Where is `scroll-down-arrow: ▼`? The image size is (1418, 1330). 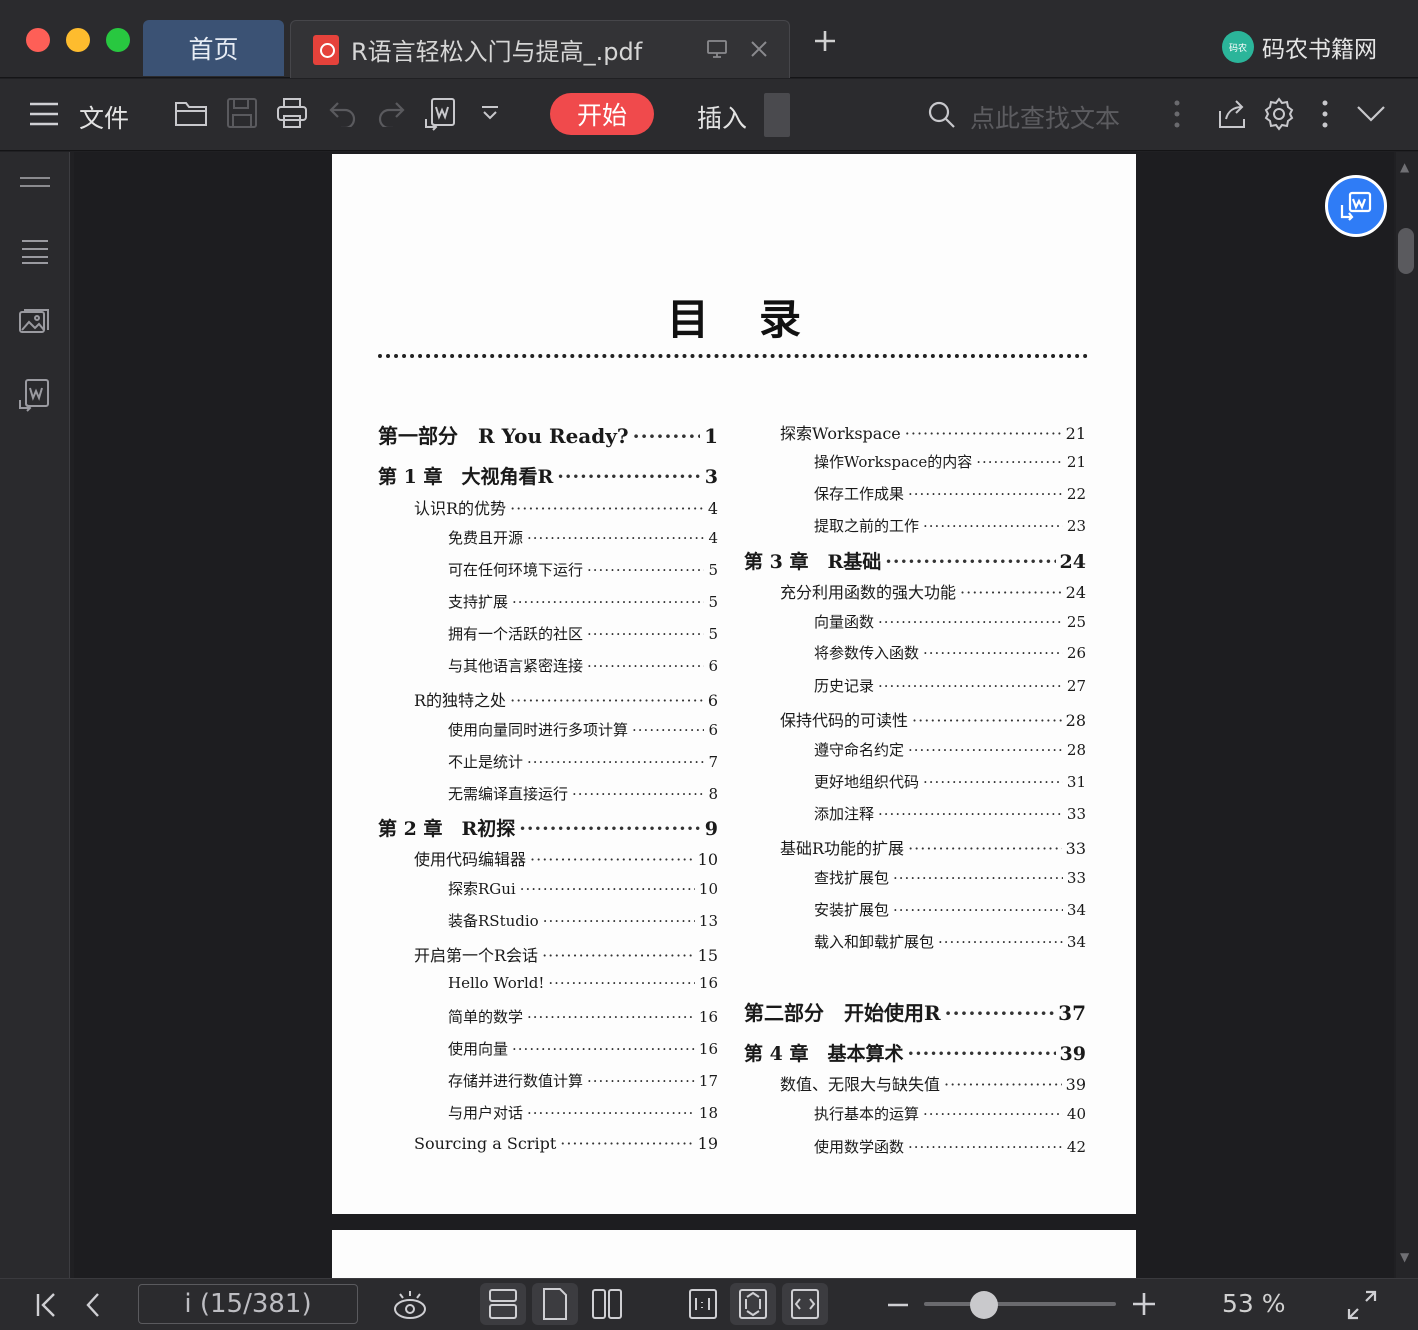 scroll-down-arrow: ▼ is located at coordinates (1404, 1257).